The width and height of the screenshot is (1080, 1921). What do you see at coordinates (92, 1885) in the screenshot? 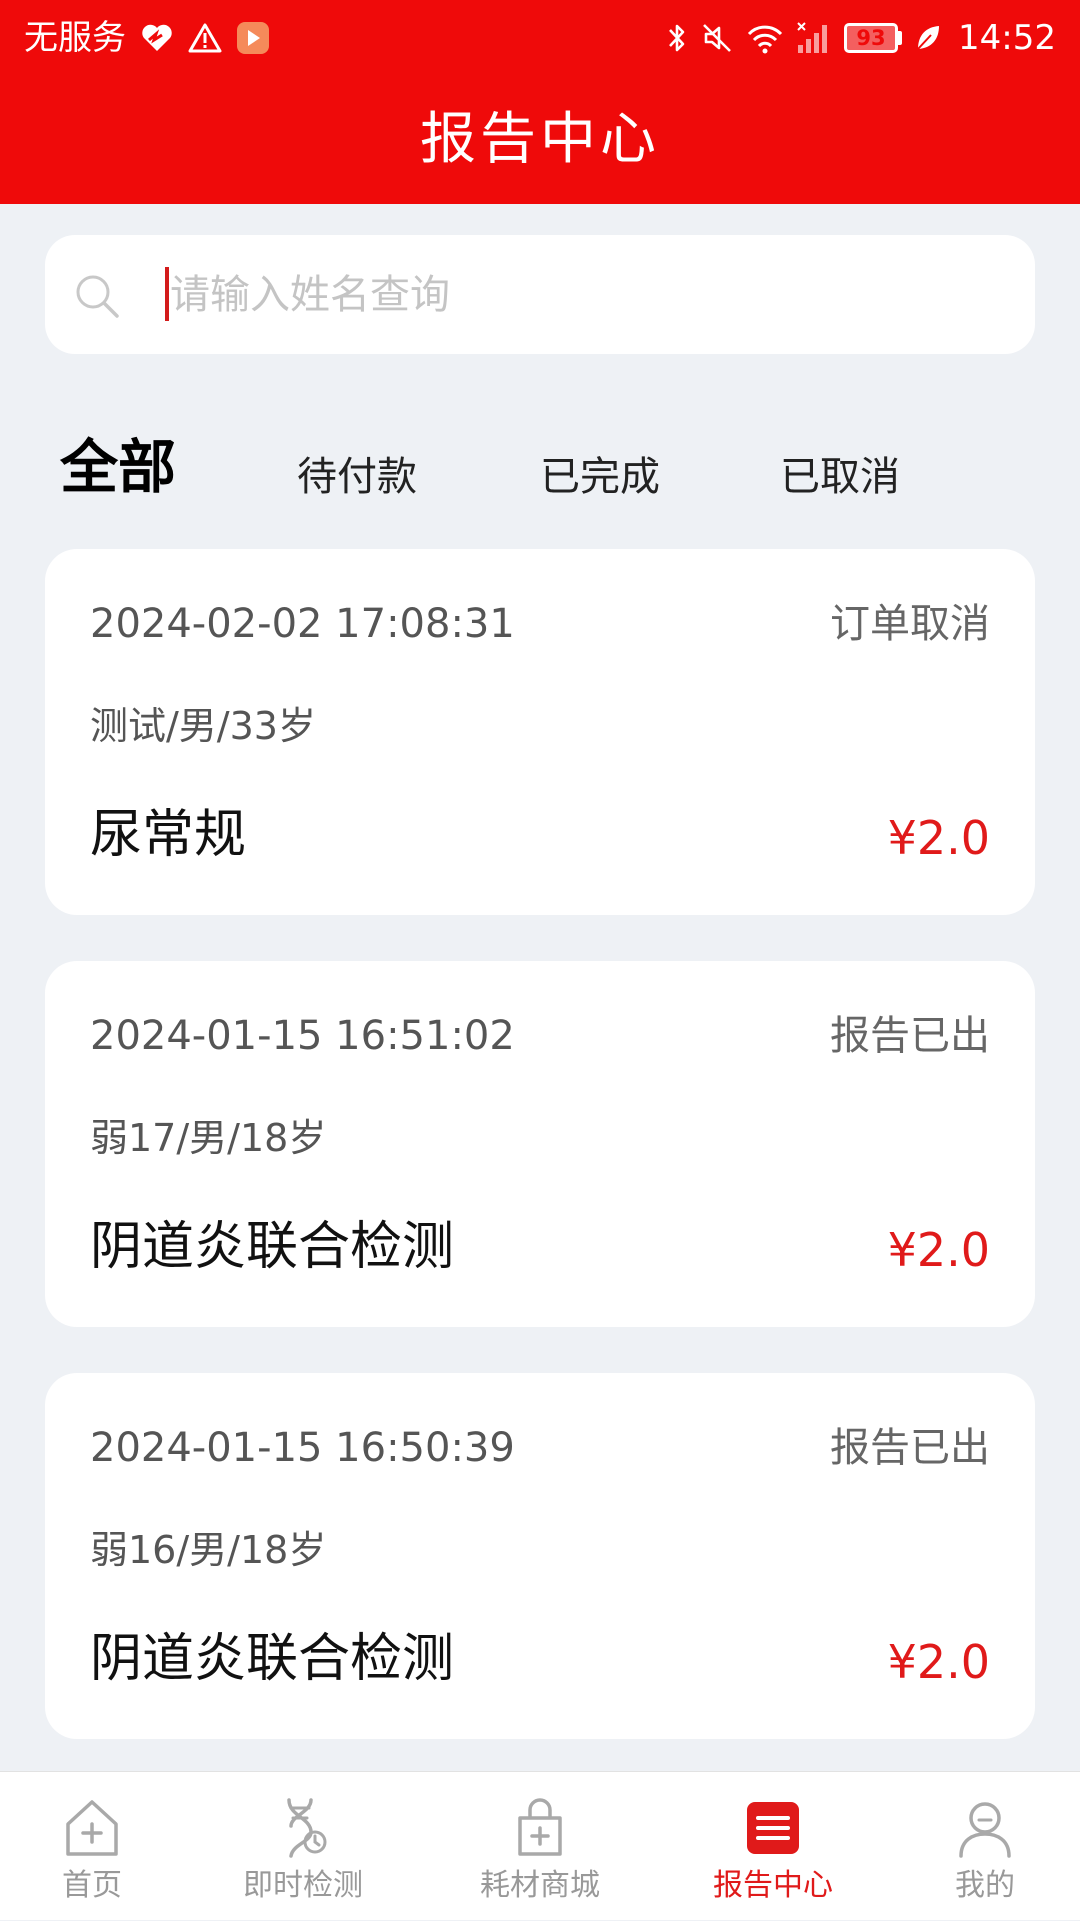
I see `nav-label: 首页` at bounding box center [92, 1885].